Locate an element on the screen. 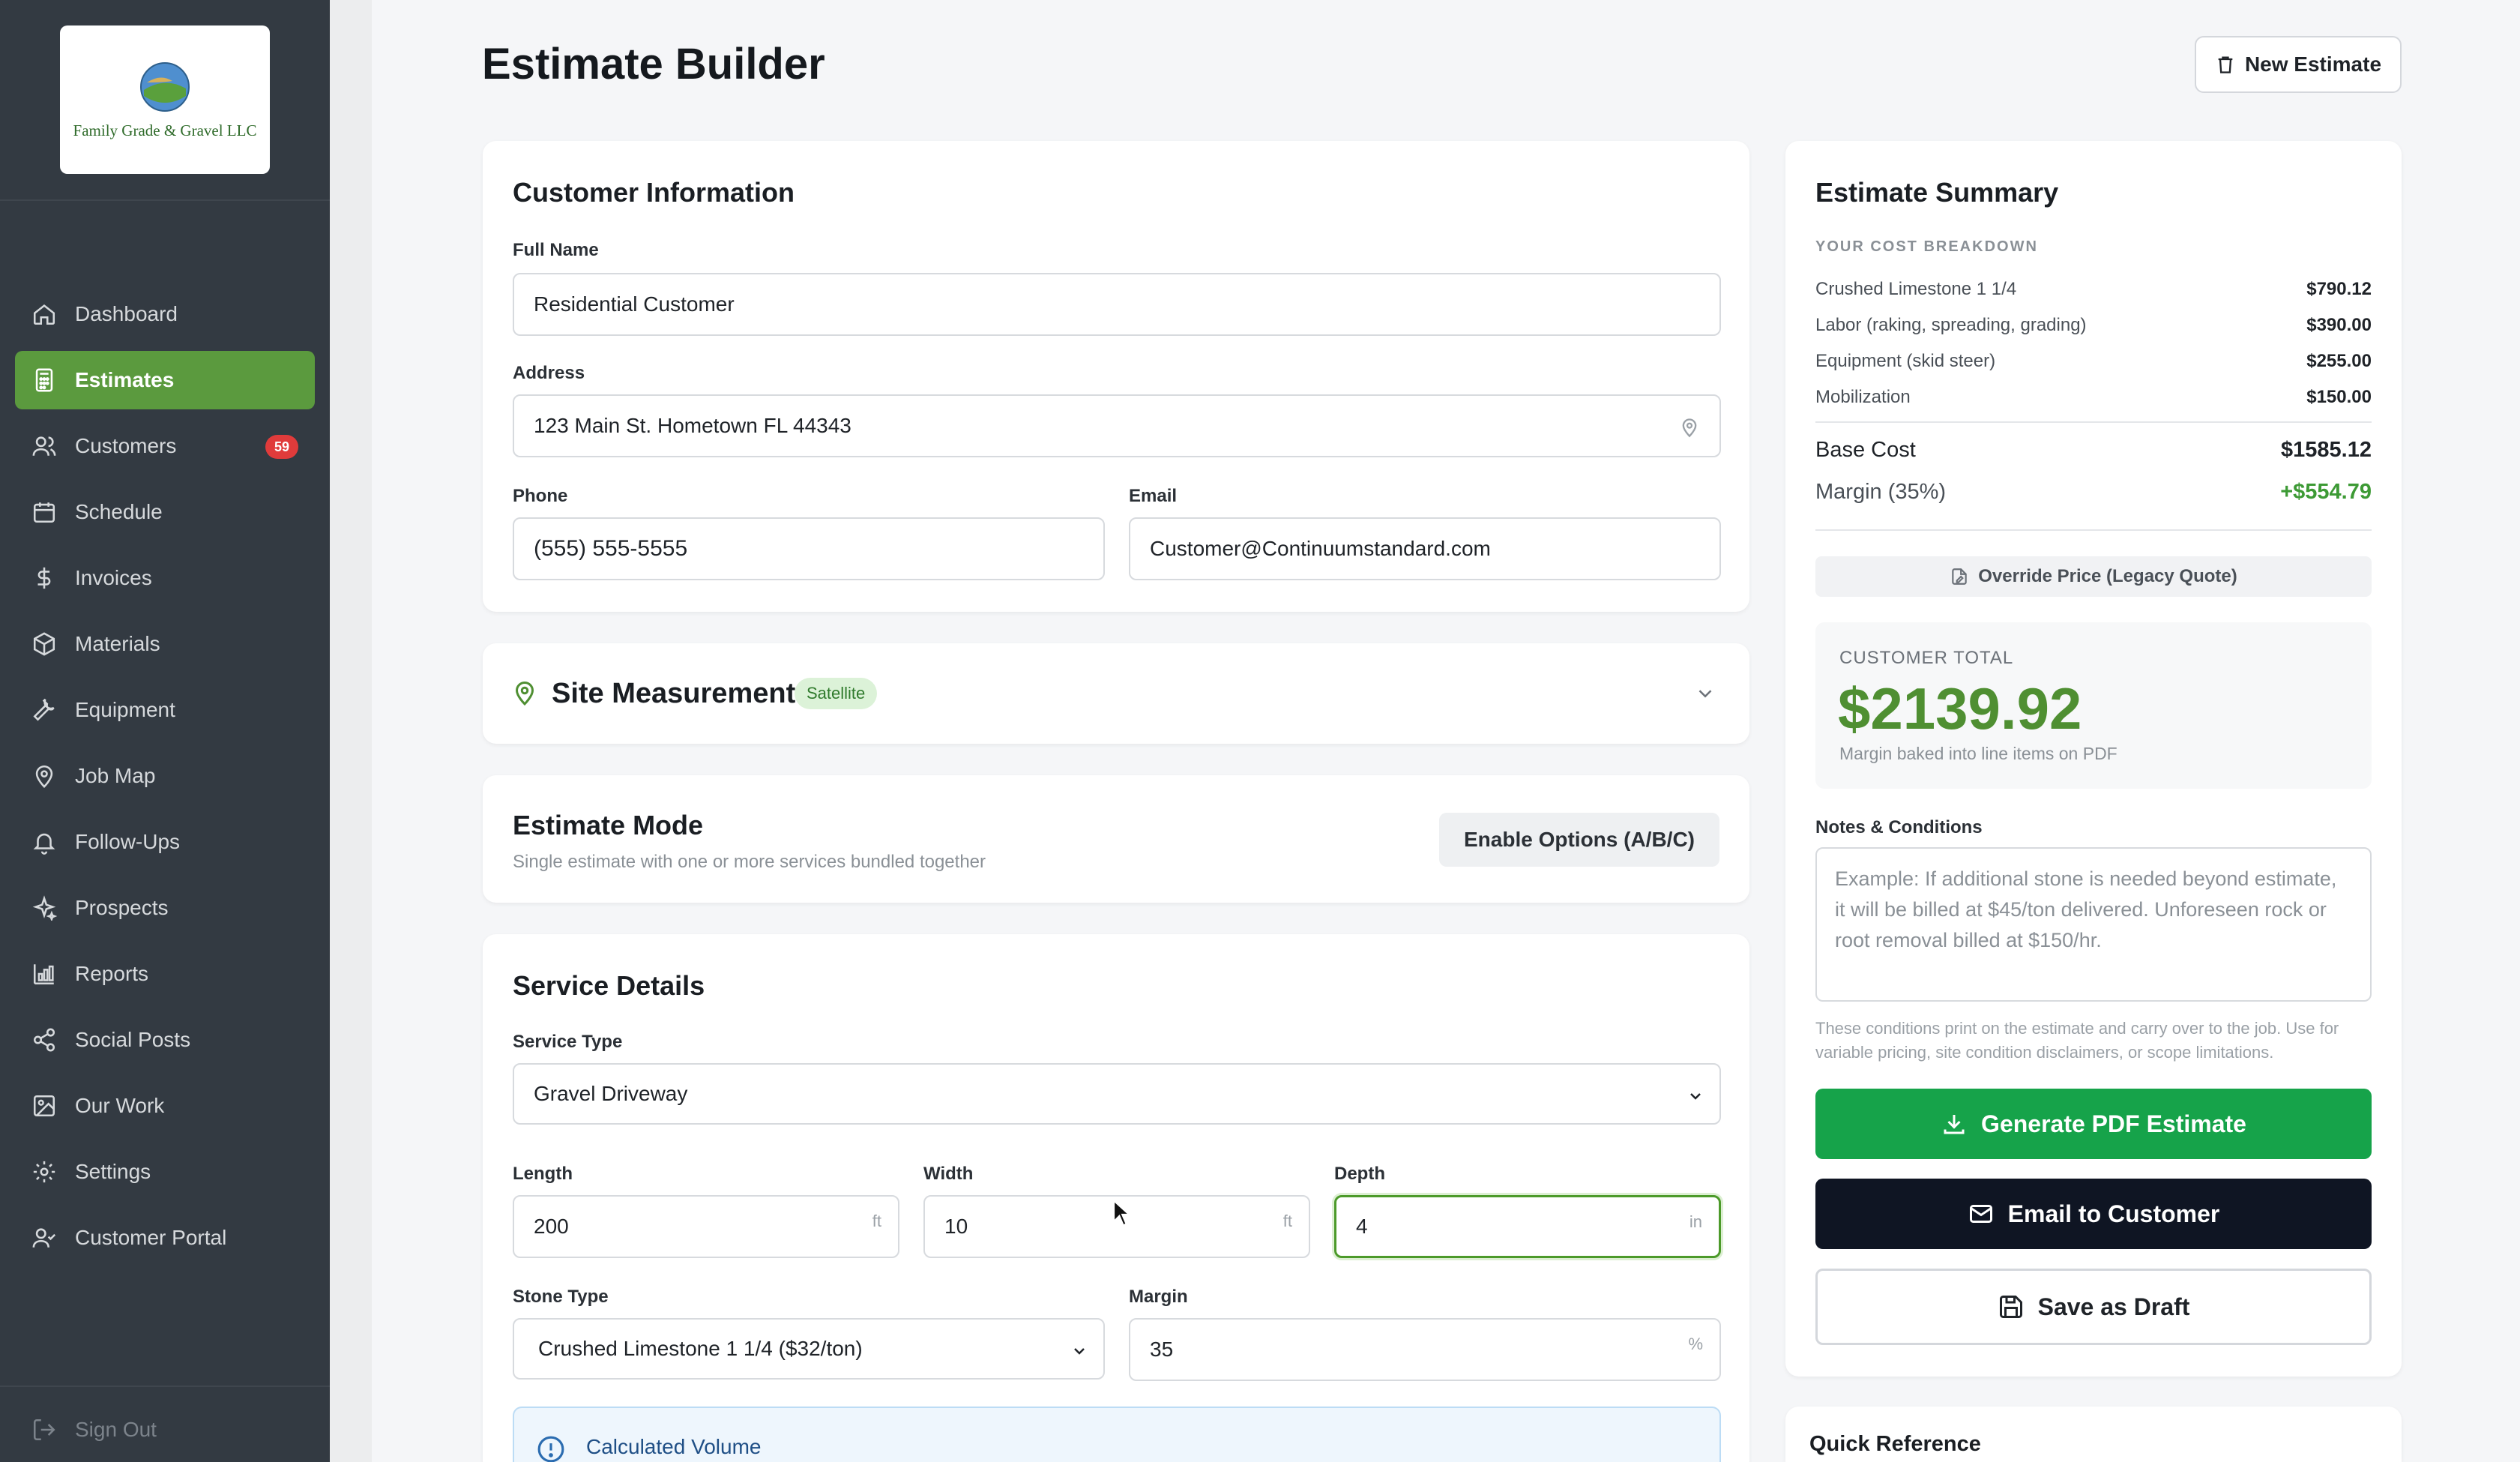 The height and width of the screenshot is (1462, 2520). cost-value: $150.00 is located at coordinates (2339, 397).